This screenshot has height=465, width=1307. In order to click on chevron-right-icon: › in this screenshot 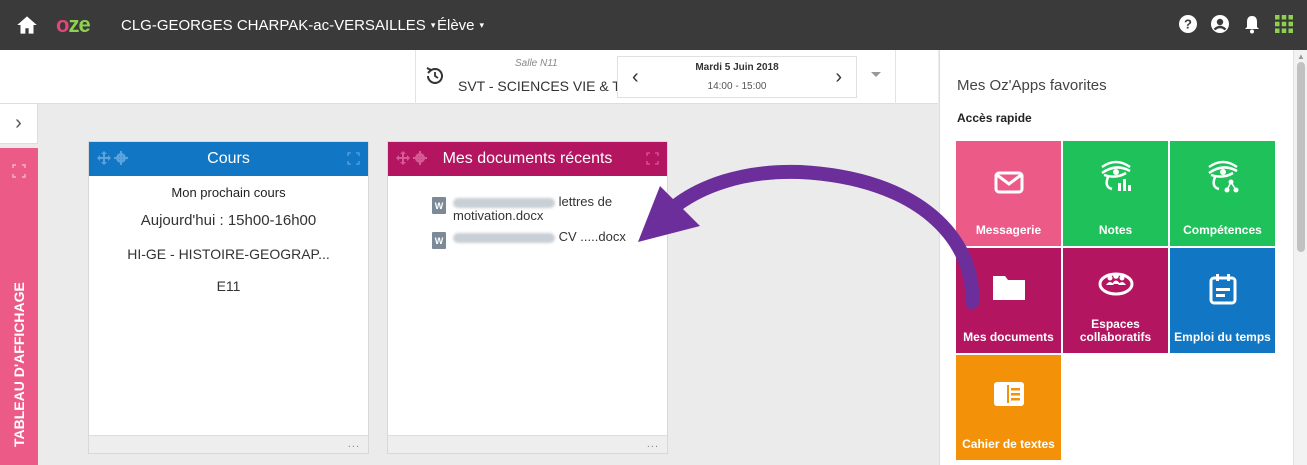, I will do `click(18, 123)`.